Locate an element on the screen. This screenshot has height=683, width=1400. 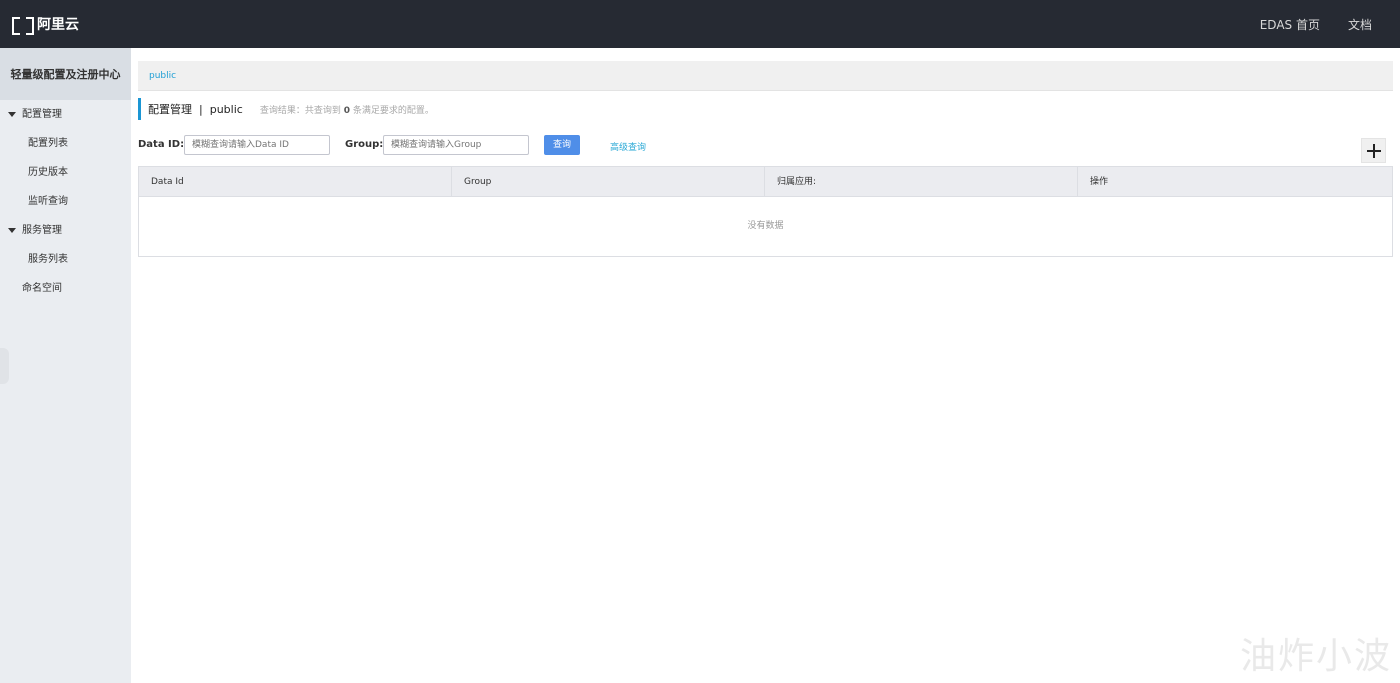
page-namespace: public is located at coordinates (226, 109).